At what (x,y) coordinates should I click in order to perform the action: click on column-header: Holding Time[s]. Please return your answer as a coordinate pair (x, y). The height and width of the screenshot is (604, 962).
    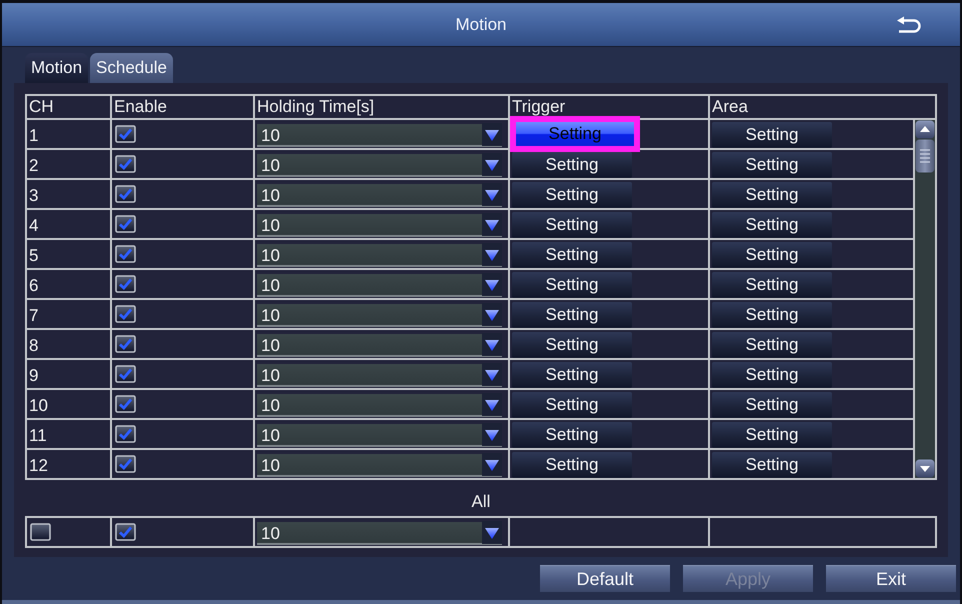
    Looking at the image, I should click on (315, 107).